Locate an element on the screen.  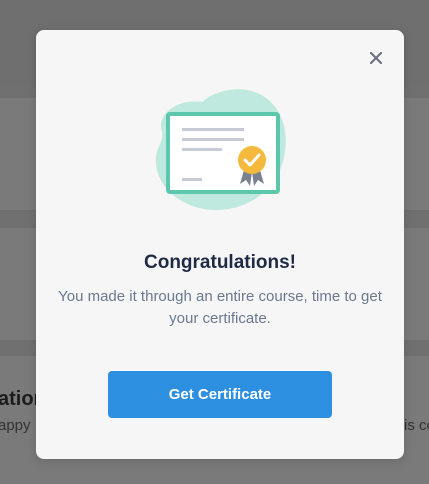
close-button is located at coordinates (376, 58).